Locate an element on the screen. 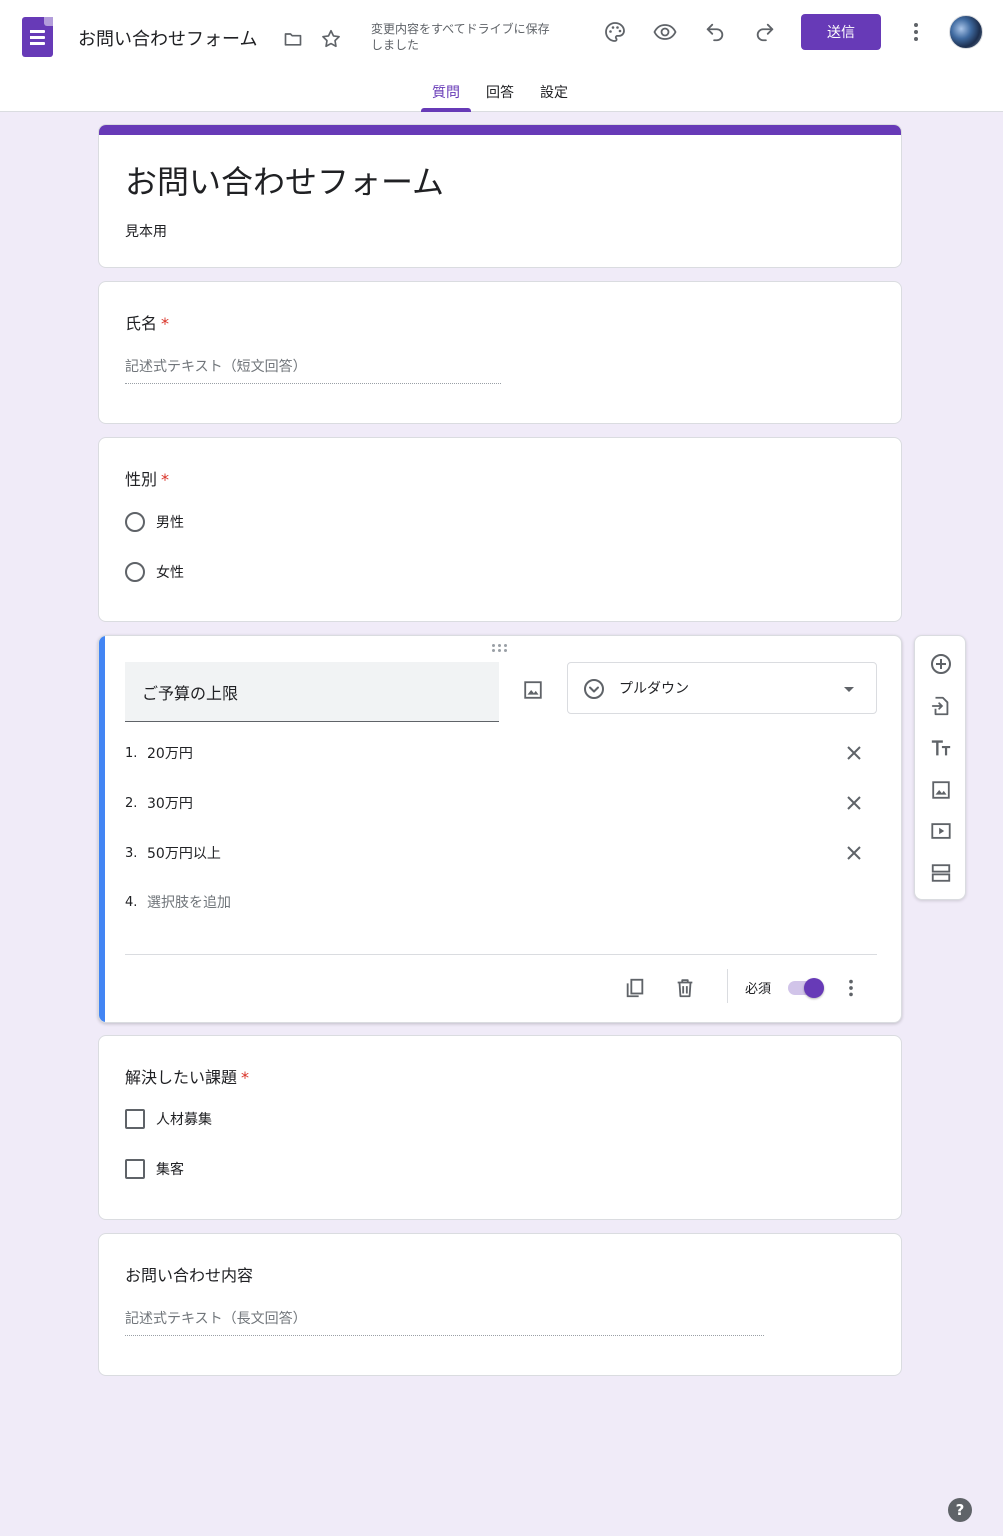  option-number: 4. is located at coordinates (131, 902).